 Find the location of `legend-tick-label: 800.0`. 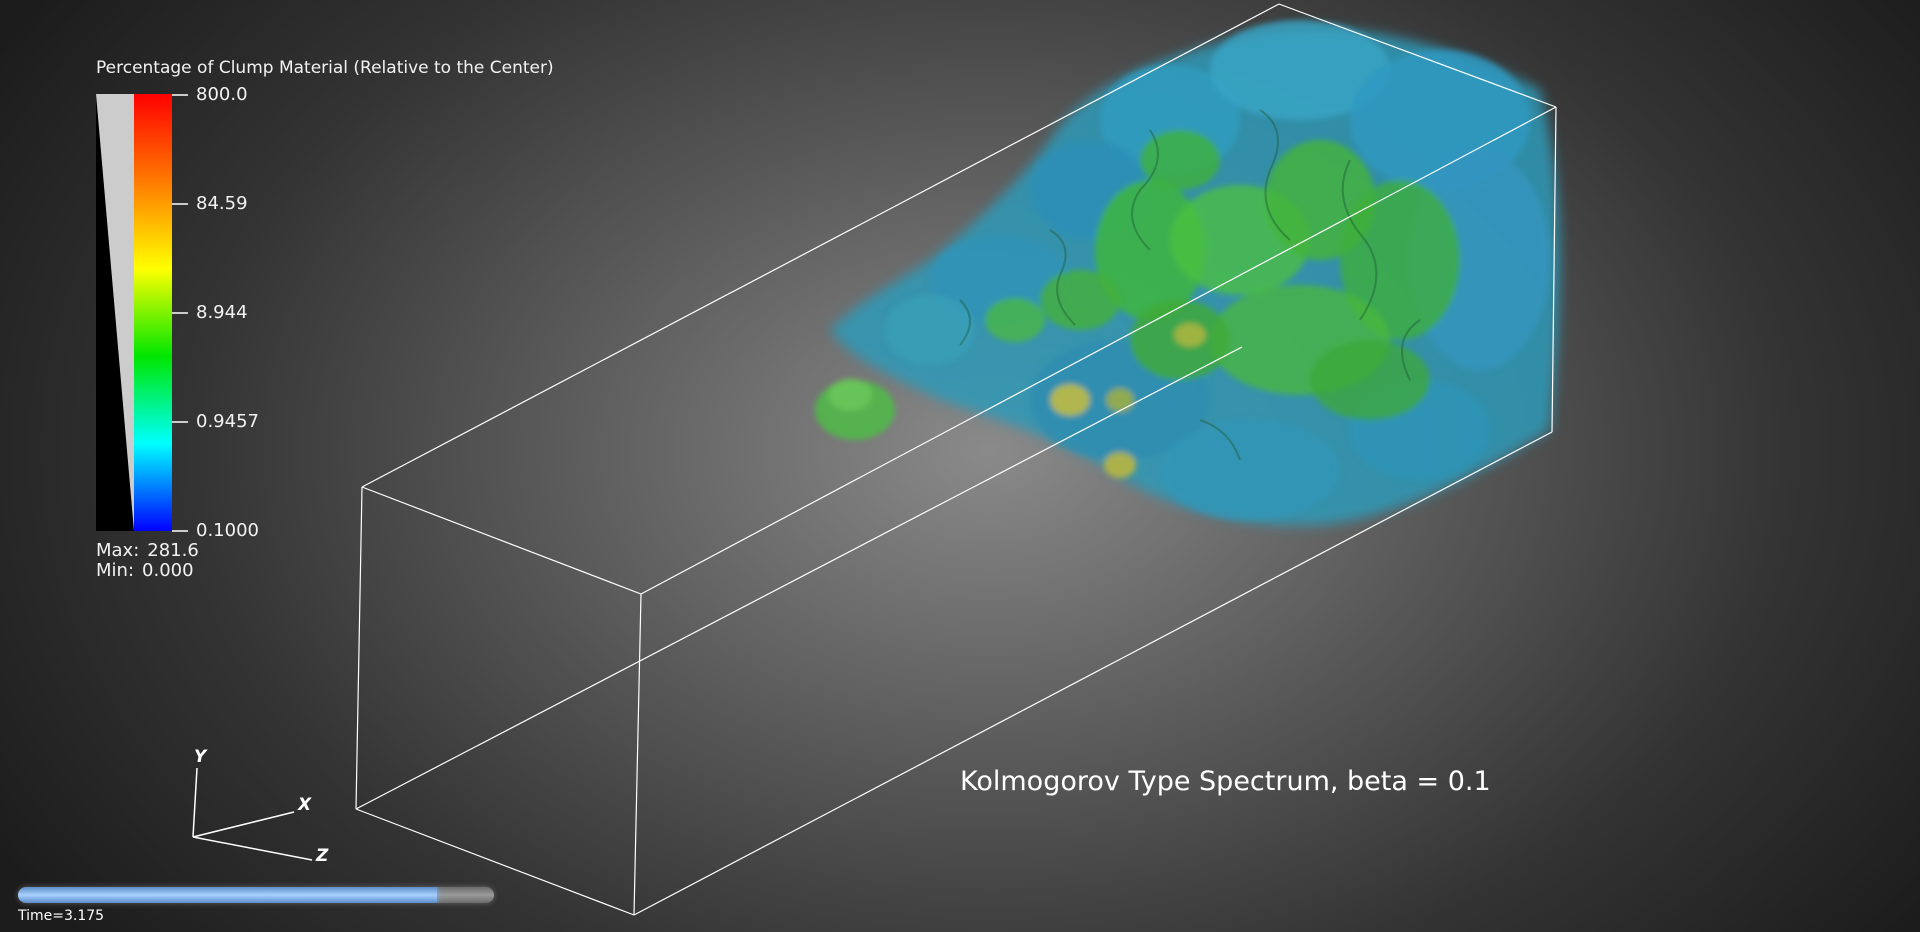

legend-tick-label: 800.0 is located at coordinates (222, 94).